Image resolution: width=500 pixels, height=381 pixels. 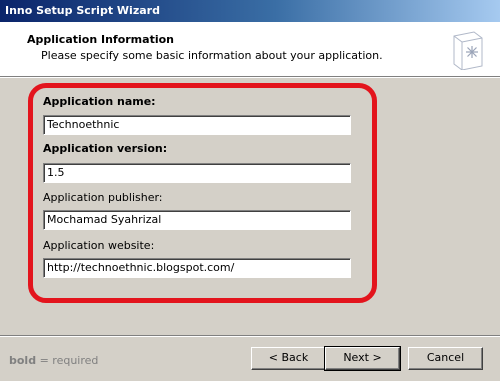 What do you see at coordinates (82, 10) in the screenshot?
I see `window-title: Inno Setup Script Wizard` at bounding box center [82, 10].